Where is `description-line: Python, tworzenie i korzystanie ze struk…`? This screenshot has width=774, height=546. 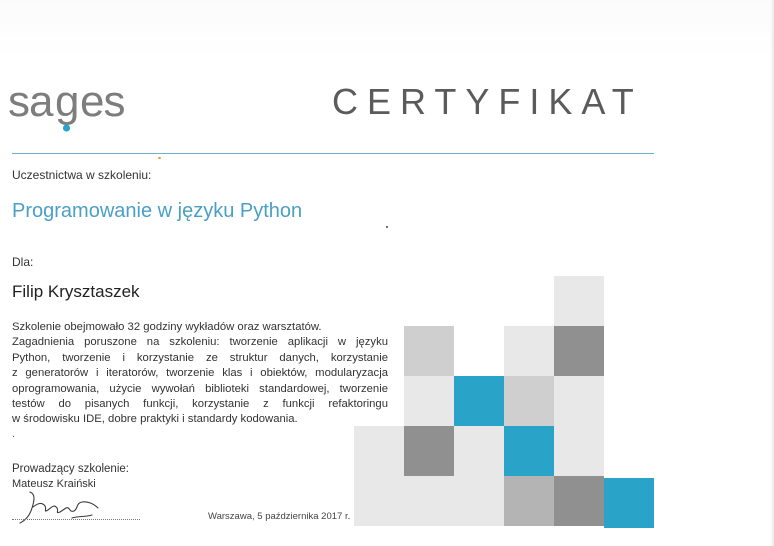 description-line: Python, tworzenie i korzystanie ze struk… is located at coordinates (200, 357).